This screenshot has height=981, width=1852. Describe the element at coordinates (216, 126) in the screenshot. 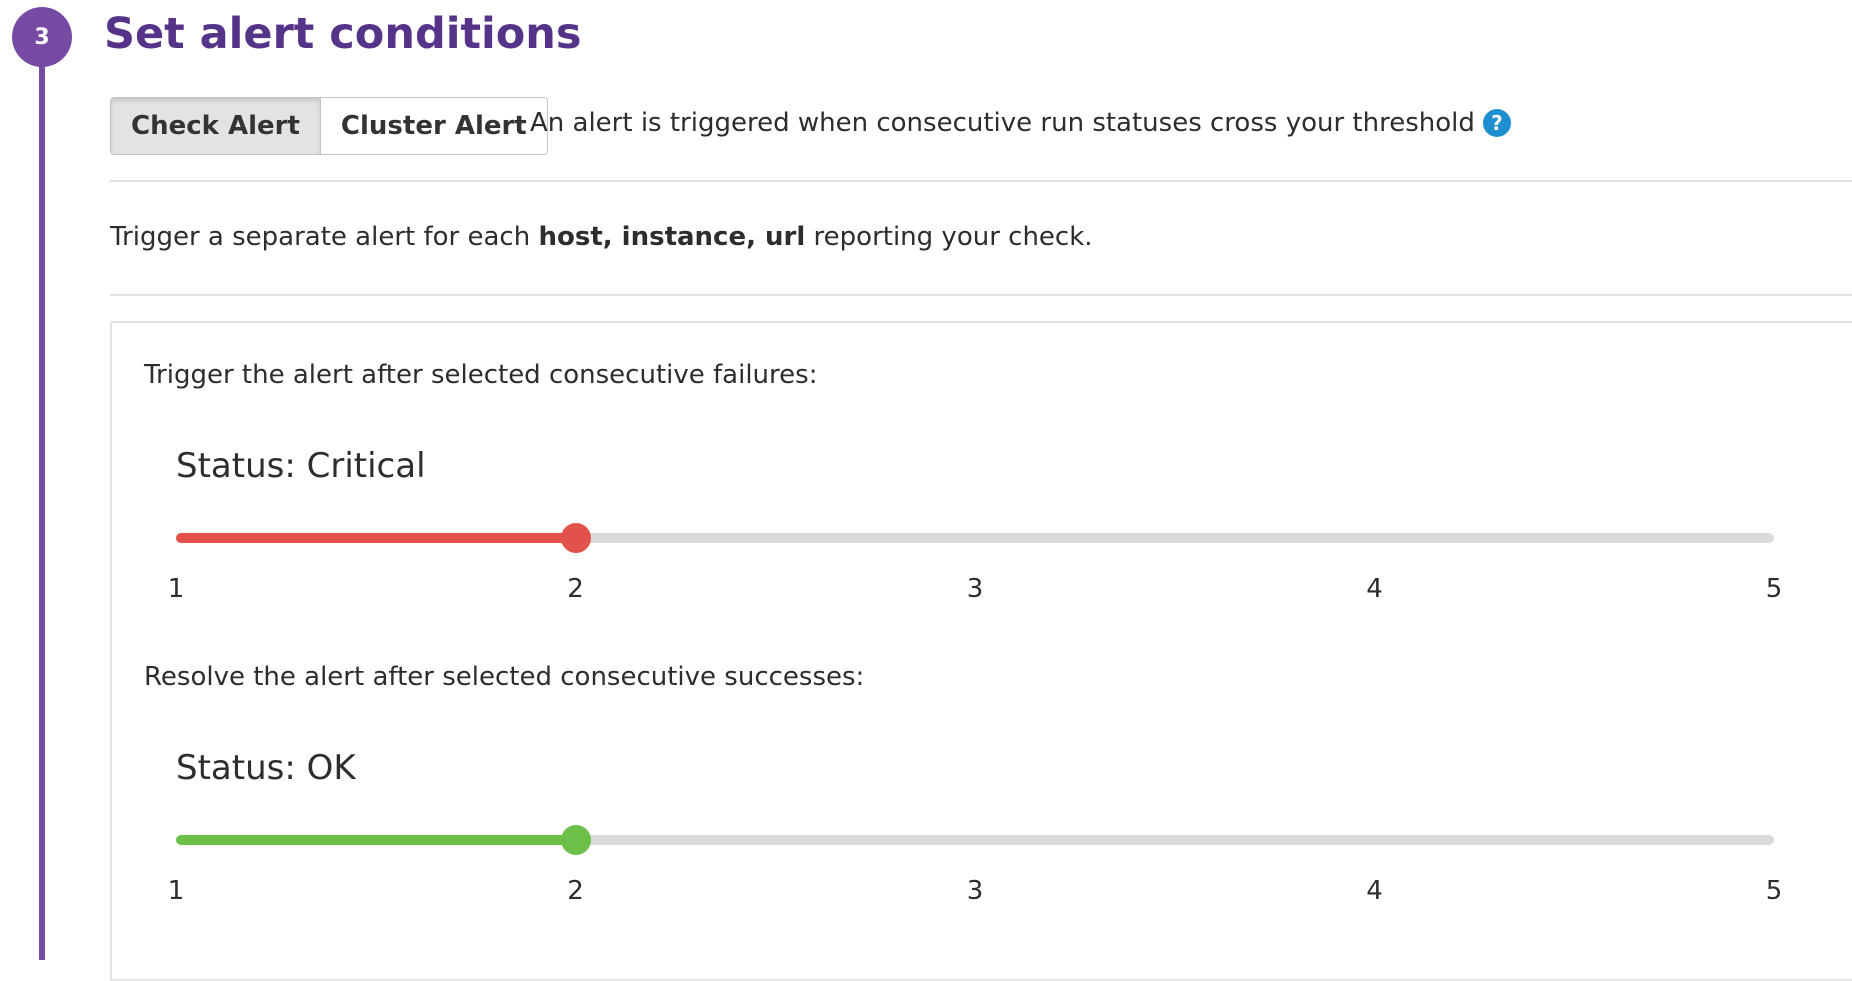

I see `check-alert-button: Check Alert` at that location.